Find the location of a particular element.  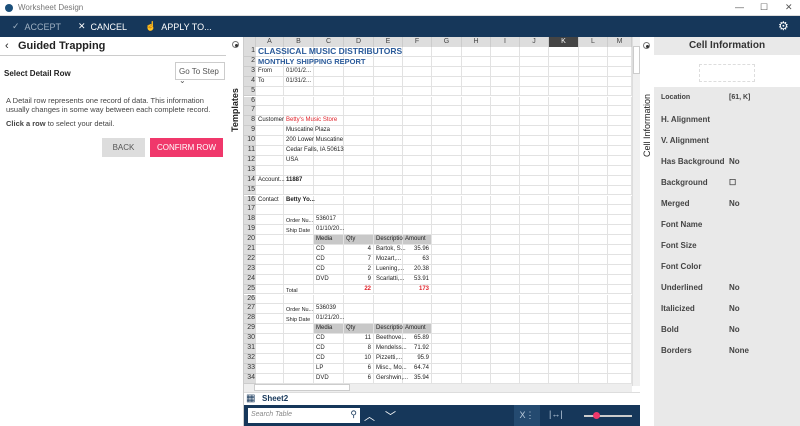

fit-width-icon: |↔| is located at coordinates (556, 414).